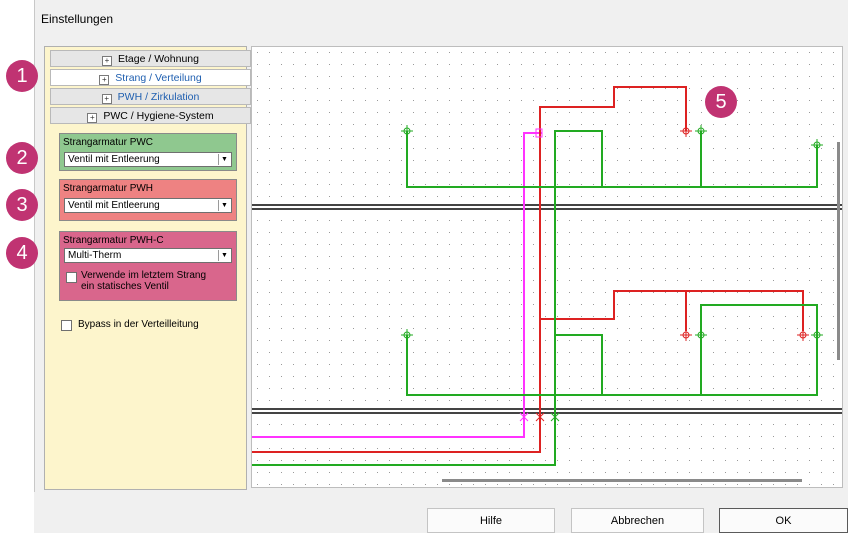 The height and width of the screenshot is (533, 848). What do you see at coordinates (22, 253) in the screenshot?
I see `callout-badge-4: 4` at bounding box center [22, 253].